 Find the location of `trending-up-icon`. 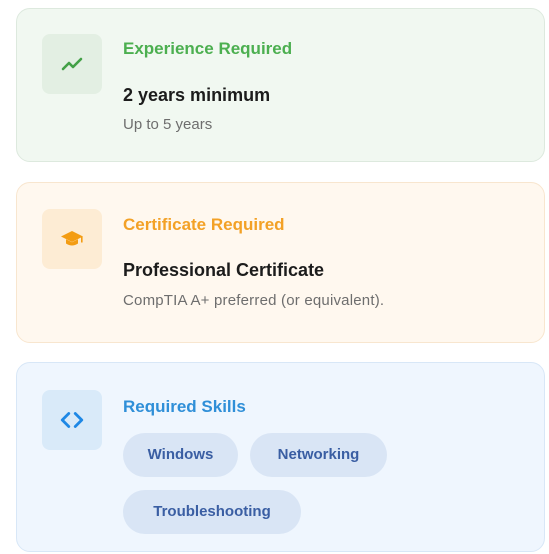

trending-up-icon is located at coordinates (72, 64).